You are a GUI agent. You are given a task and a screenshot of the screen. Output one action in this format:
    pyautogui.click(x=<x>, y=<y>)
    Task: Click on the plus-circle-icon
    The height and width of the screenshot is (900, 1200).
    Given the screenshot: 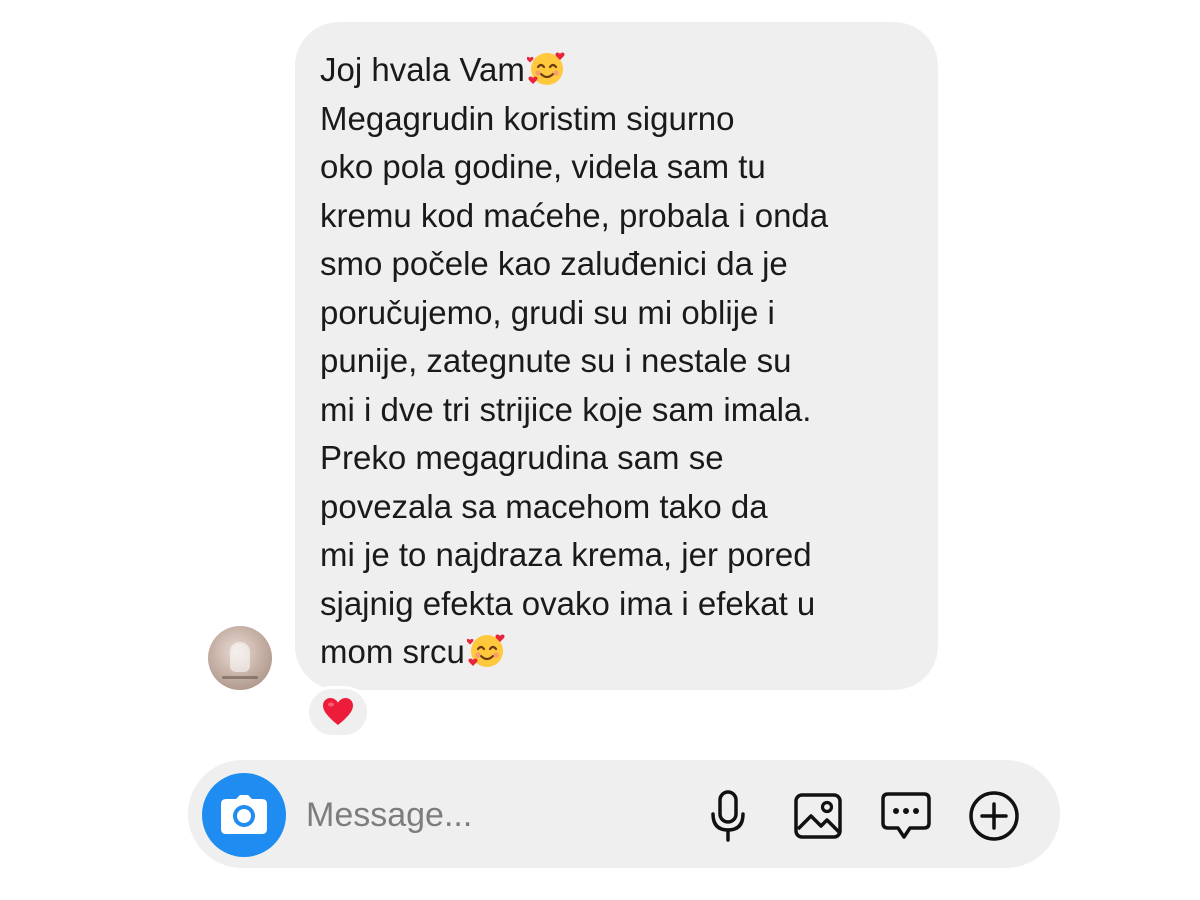 What is the action you would take?
    pyautogui.click(x=994, y=816)
    